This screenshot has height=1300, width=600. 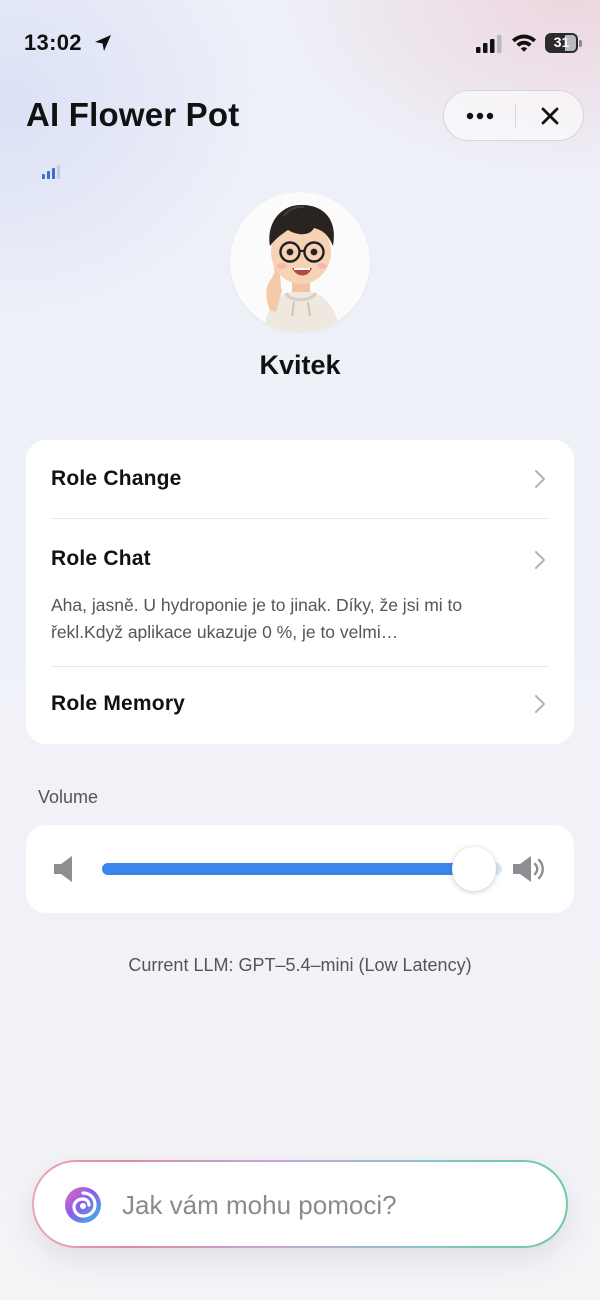 I want to click on cellular-signal-icon, so click(x=489, y=44).